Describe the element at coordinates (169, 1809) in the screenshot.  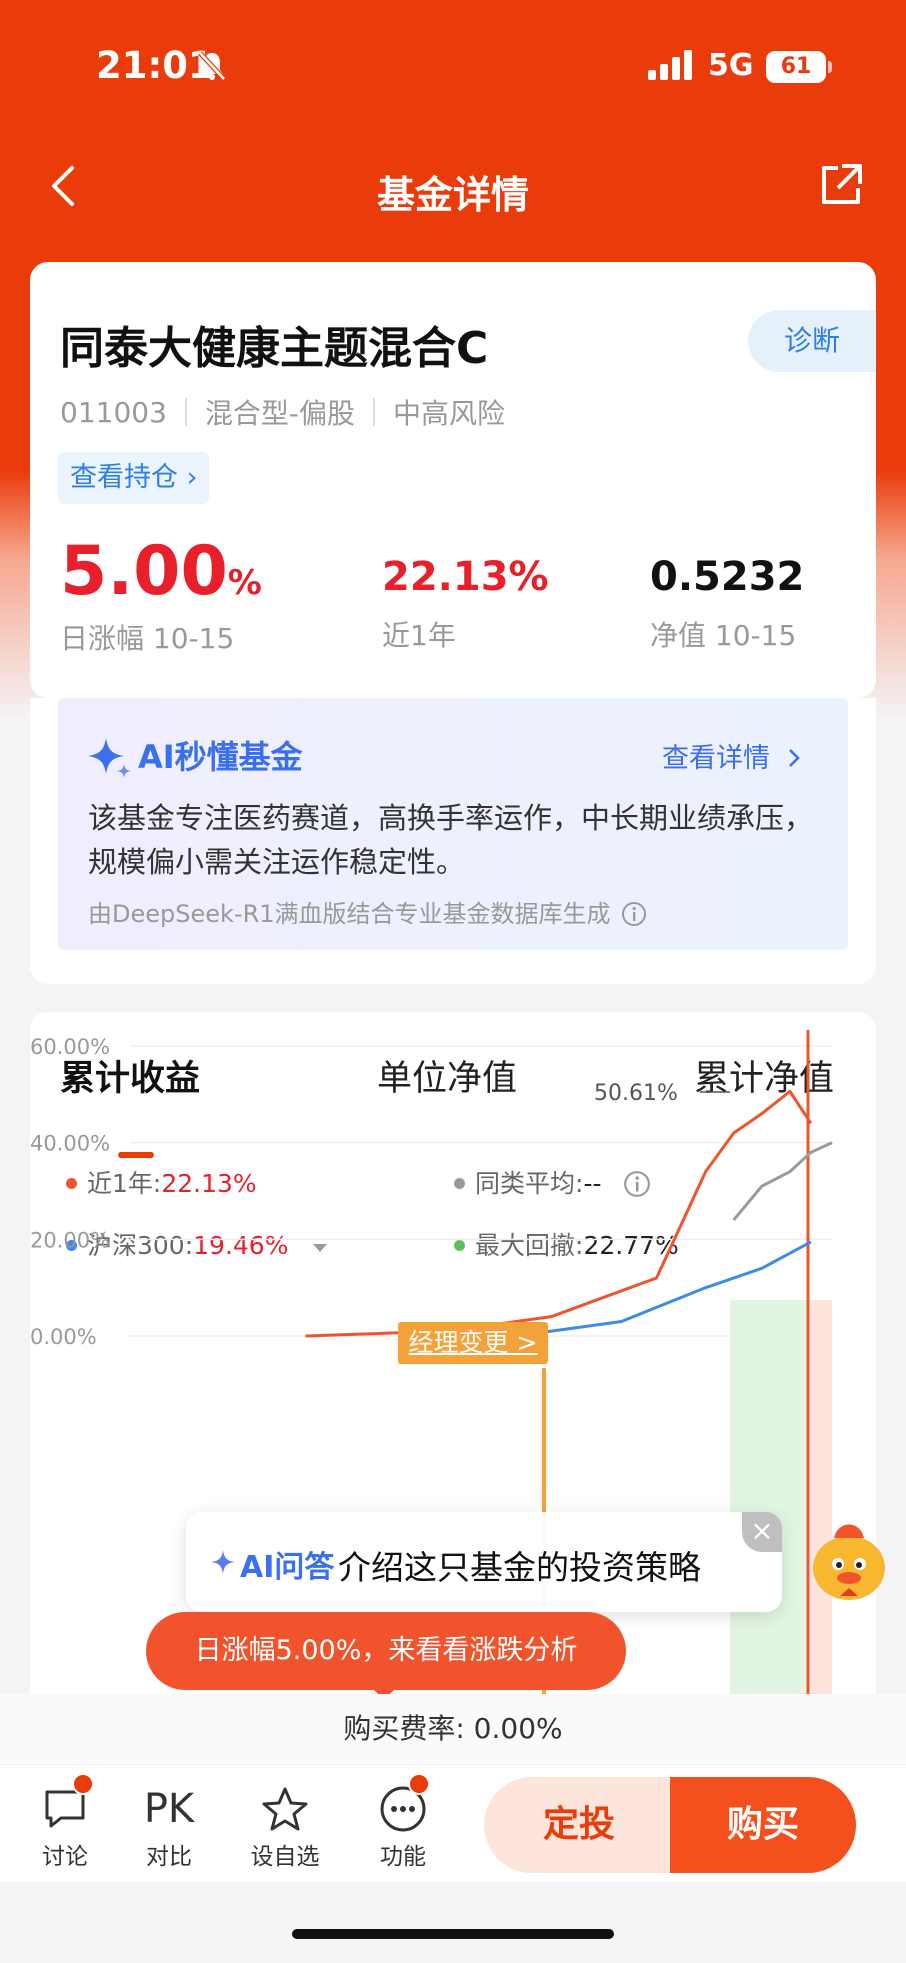
I see `pk-icon: PK` at that location.